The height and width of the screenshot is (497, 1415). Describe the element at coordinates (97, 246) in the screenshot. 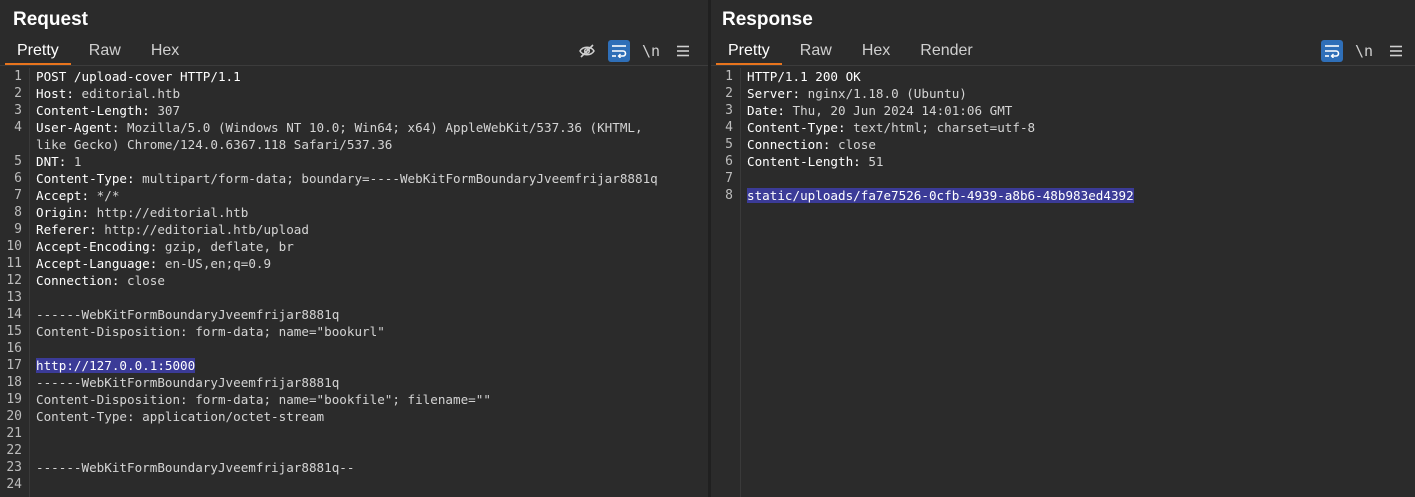

I see `header-name: Accept-Encoding:` at that location.